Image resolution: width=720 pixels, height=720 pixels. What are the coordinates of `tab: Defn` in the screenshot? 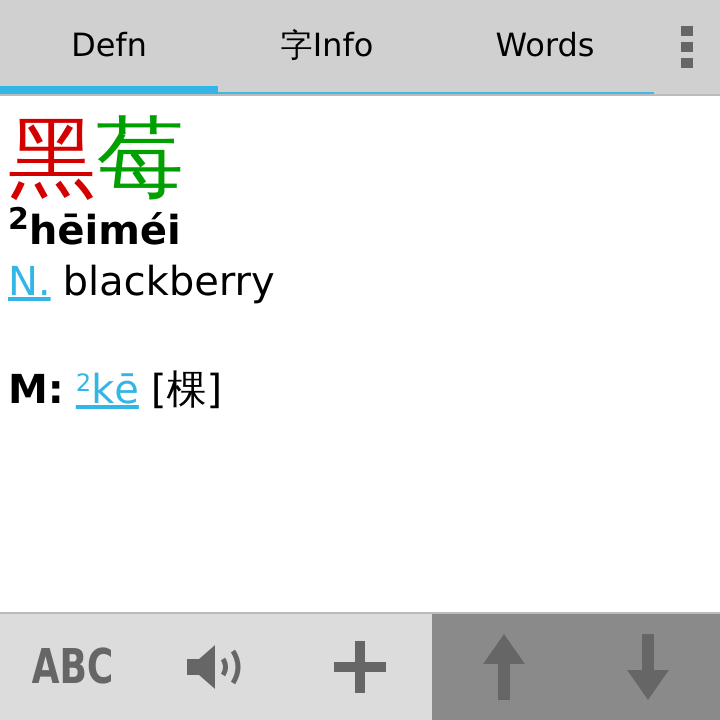 It's located at (109, 43).